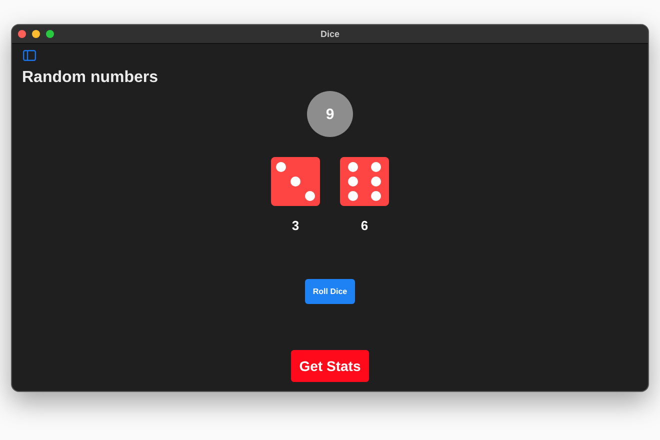 This screenshot has height=440, width=660. Describe the element at coordinates (50, 34) in the screenshot. I see `zoom-icon` at that location.